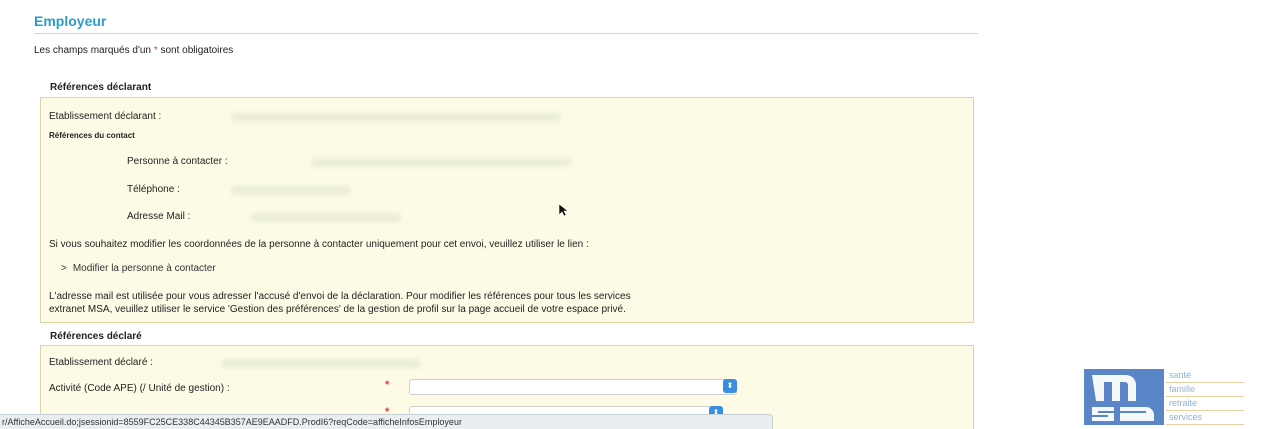  What do you see at coordinates (326, 217) in the screenshot?
I see `email-value` at bounding box center [326, 217].